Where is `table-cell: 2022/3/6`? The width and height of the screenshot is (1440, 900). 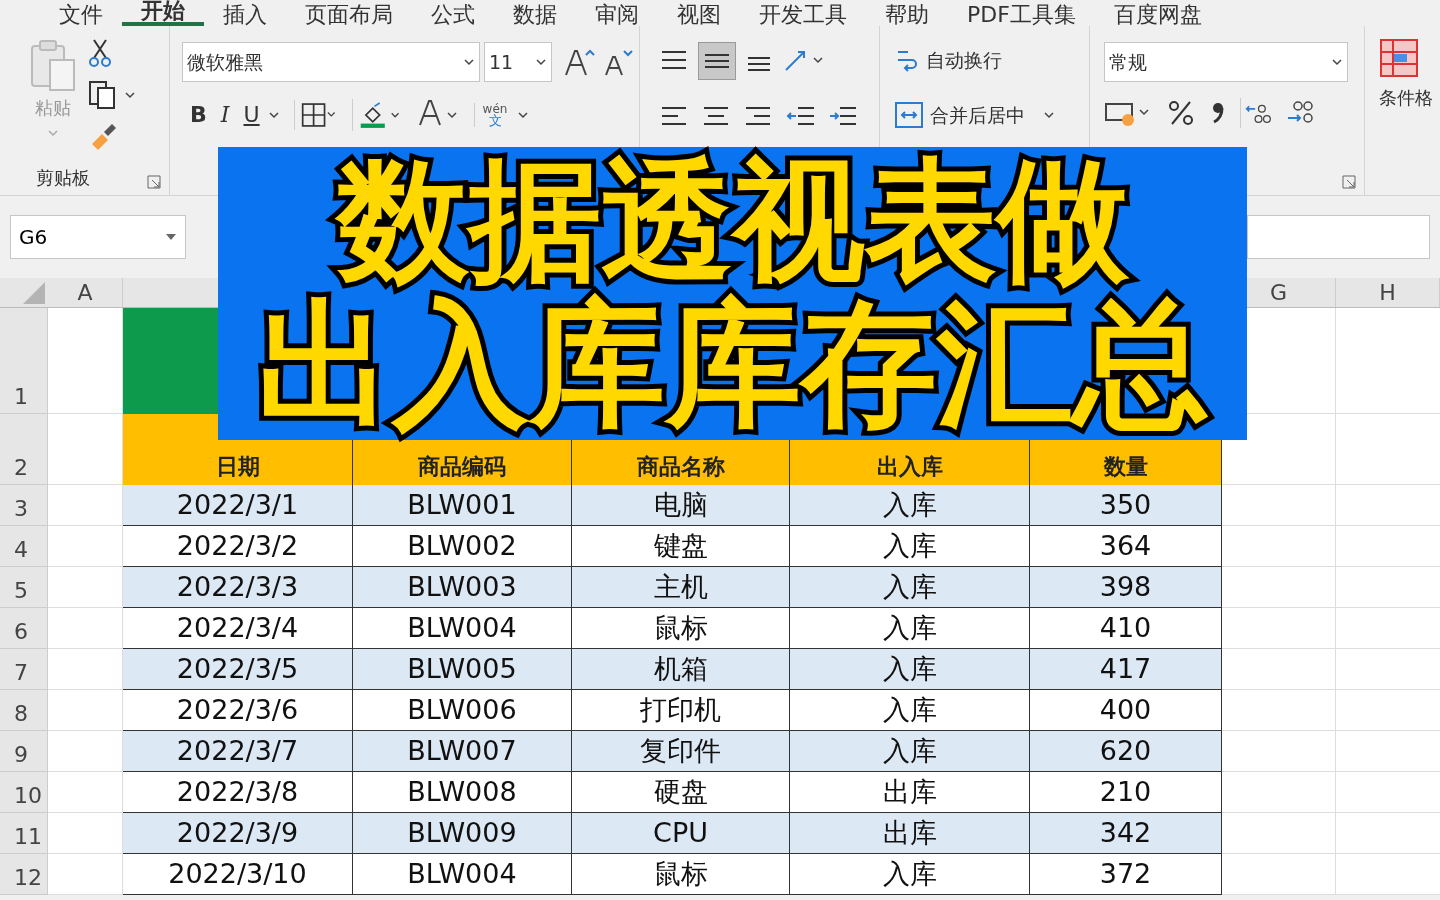 table-cell: 2022/3/6 is located at coordinates (238, 710).